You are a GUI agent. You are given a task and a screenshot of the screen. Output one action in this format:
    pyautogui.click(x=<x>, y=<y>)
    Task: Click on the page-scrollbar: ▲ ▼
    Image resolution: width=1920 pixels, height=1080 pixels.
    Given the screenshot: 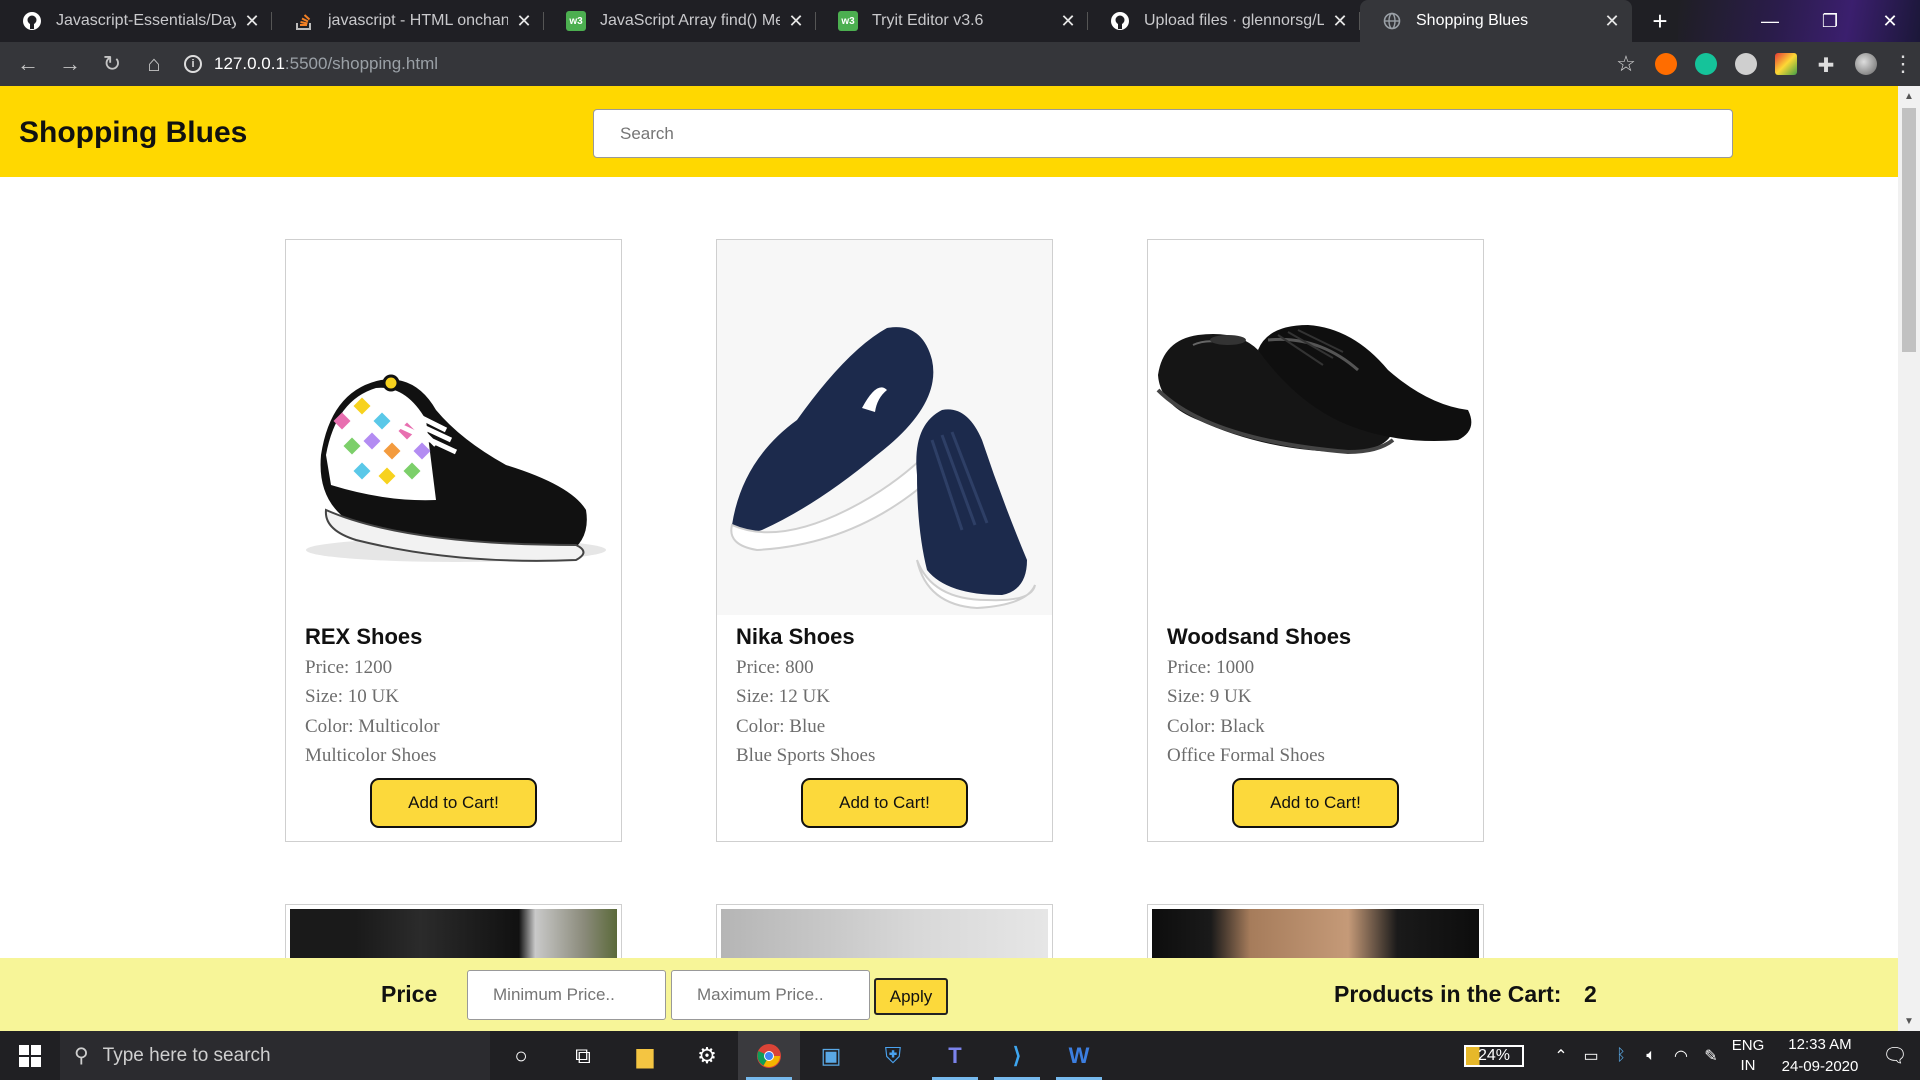 What is the action you would take?
    pyautogui.click(x=1909, y=558)
    